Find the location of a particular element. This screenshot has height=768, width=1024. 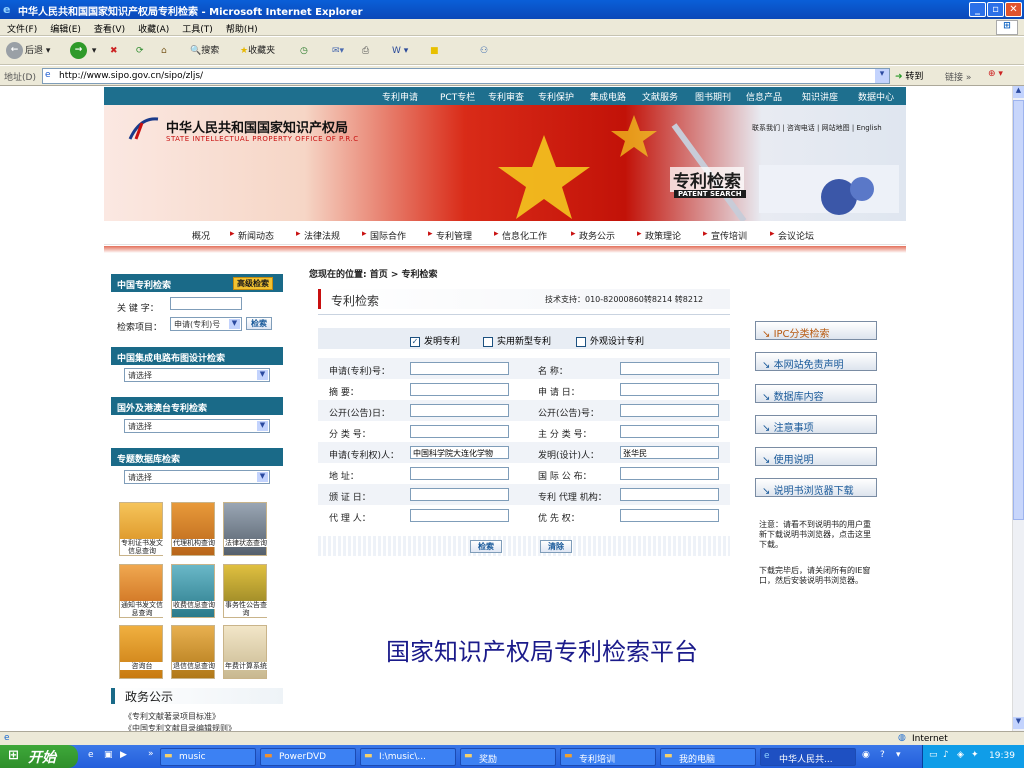

subnav-item: 概况 is located at coordinates (201, 235).